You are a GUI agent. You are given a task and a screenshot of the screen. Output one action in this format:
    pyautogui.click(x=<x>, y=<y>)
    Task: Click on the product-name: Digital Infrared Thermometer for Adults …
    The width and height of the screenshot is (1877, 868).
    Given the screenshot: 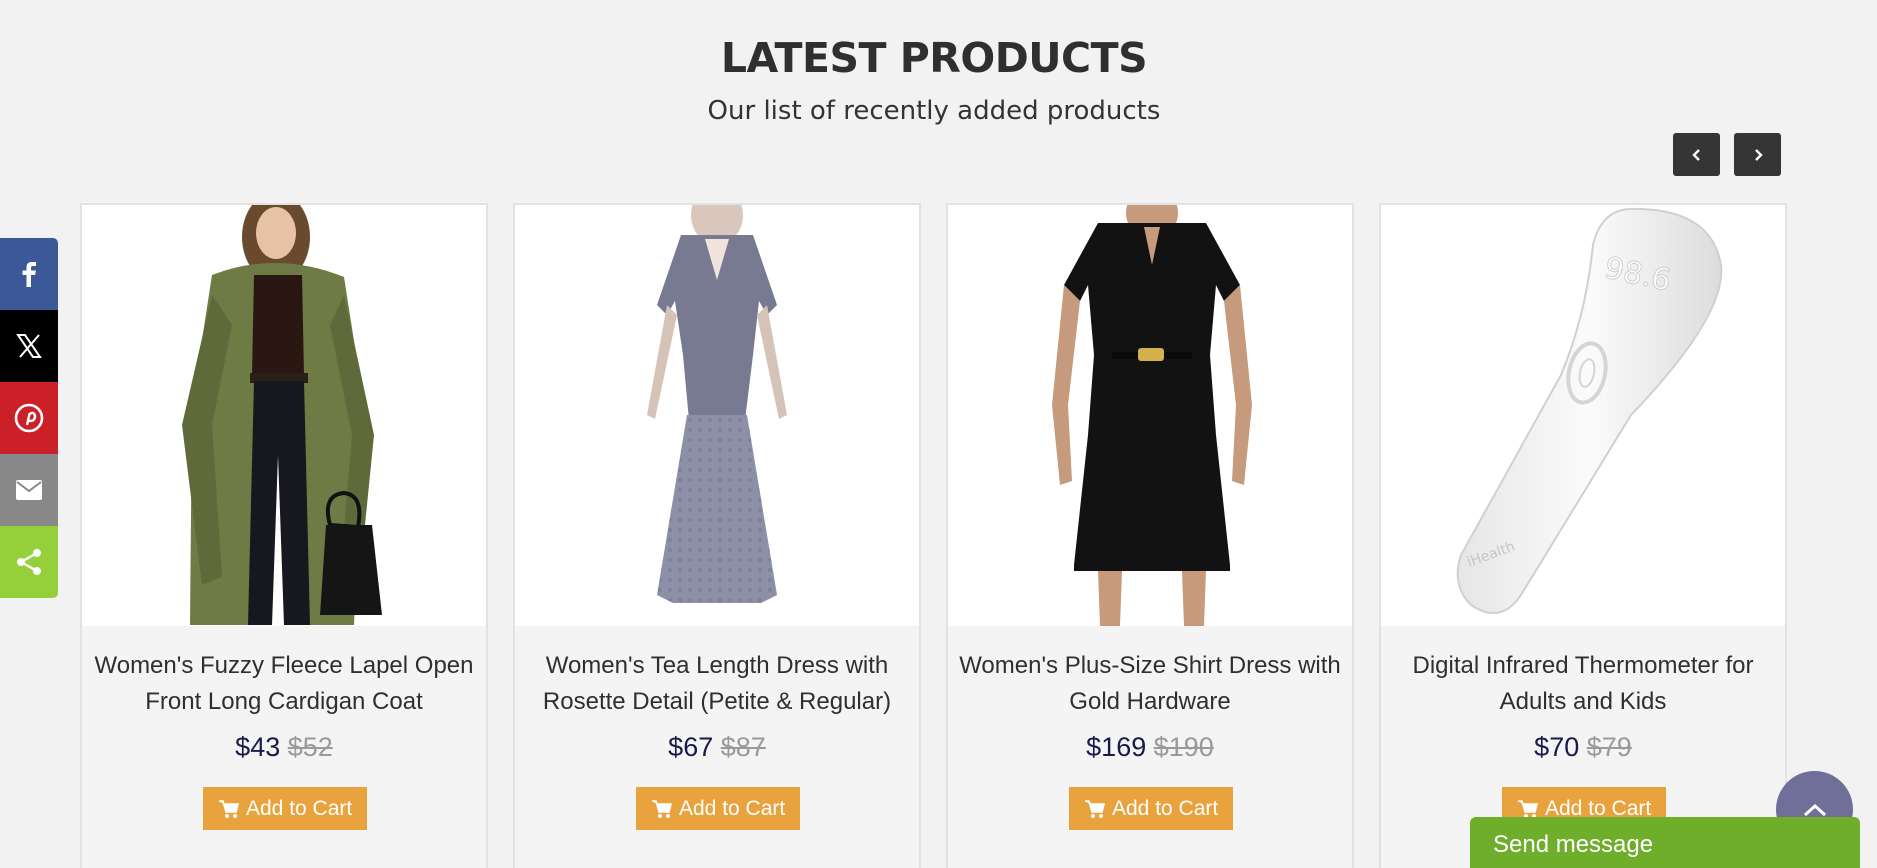 What is the action you would take?
    pyautogui.click(x=1583, y=684)
    